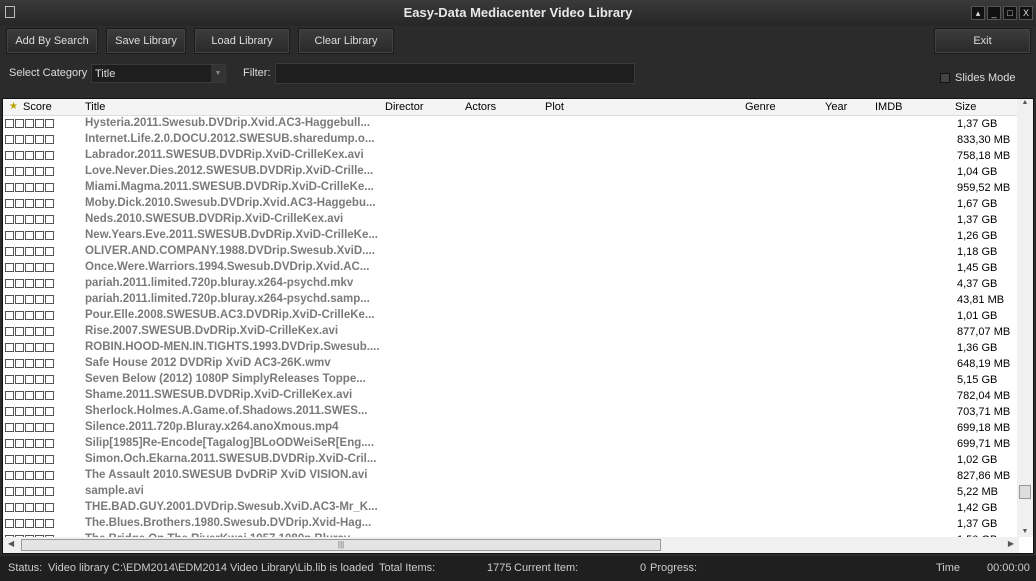 The width and height of the screenshot is (1036, 581). What do you see at coordinates (511, 492) in the screenshot?
I see `table-row: sample.avi 5,22 MB` at bounding box center [511, 492].